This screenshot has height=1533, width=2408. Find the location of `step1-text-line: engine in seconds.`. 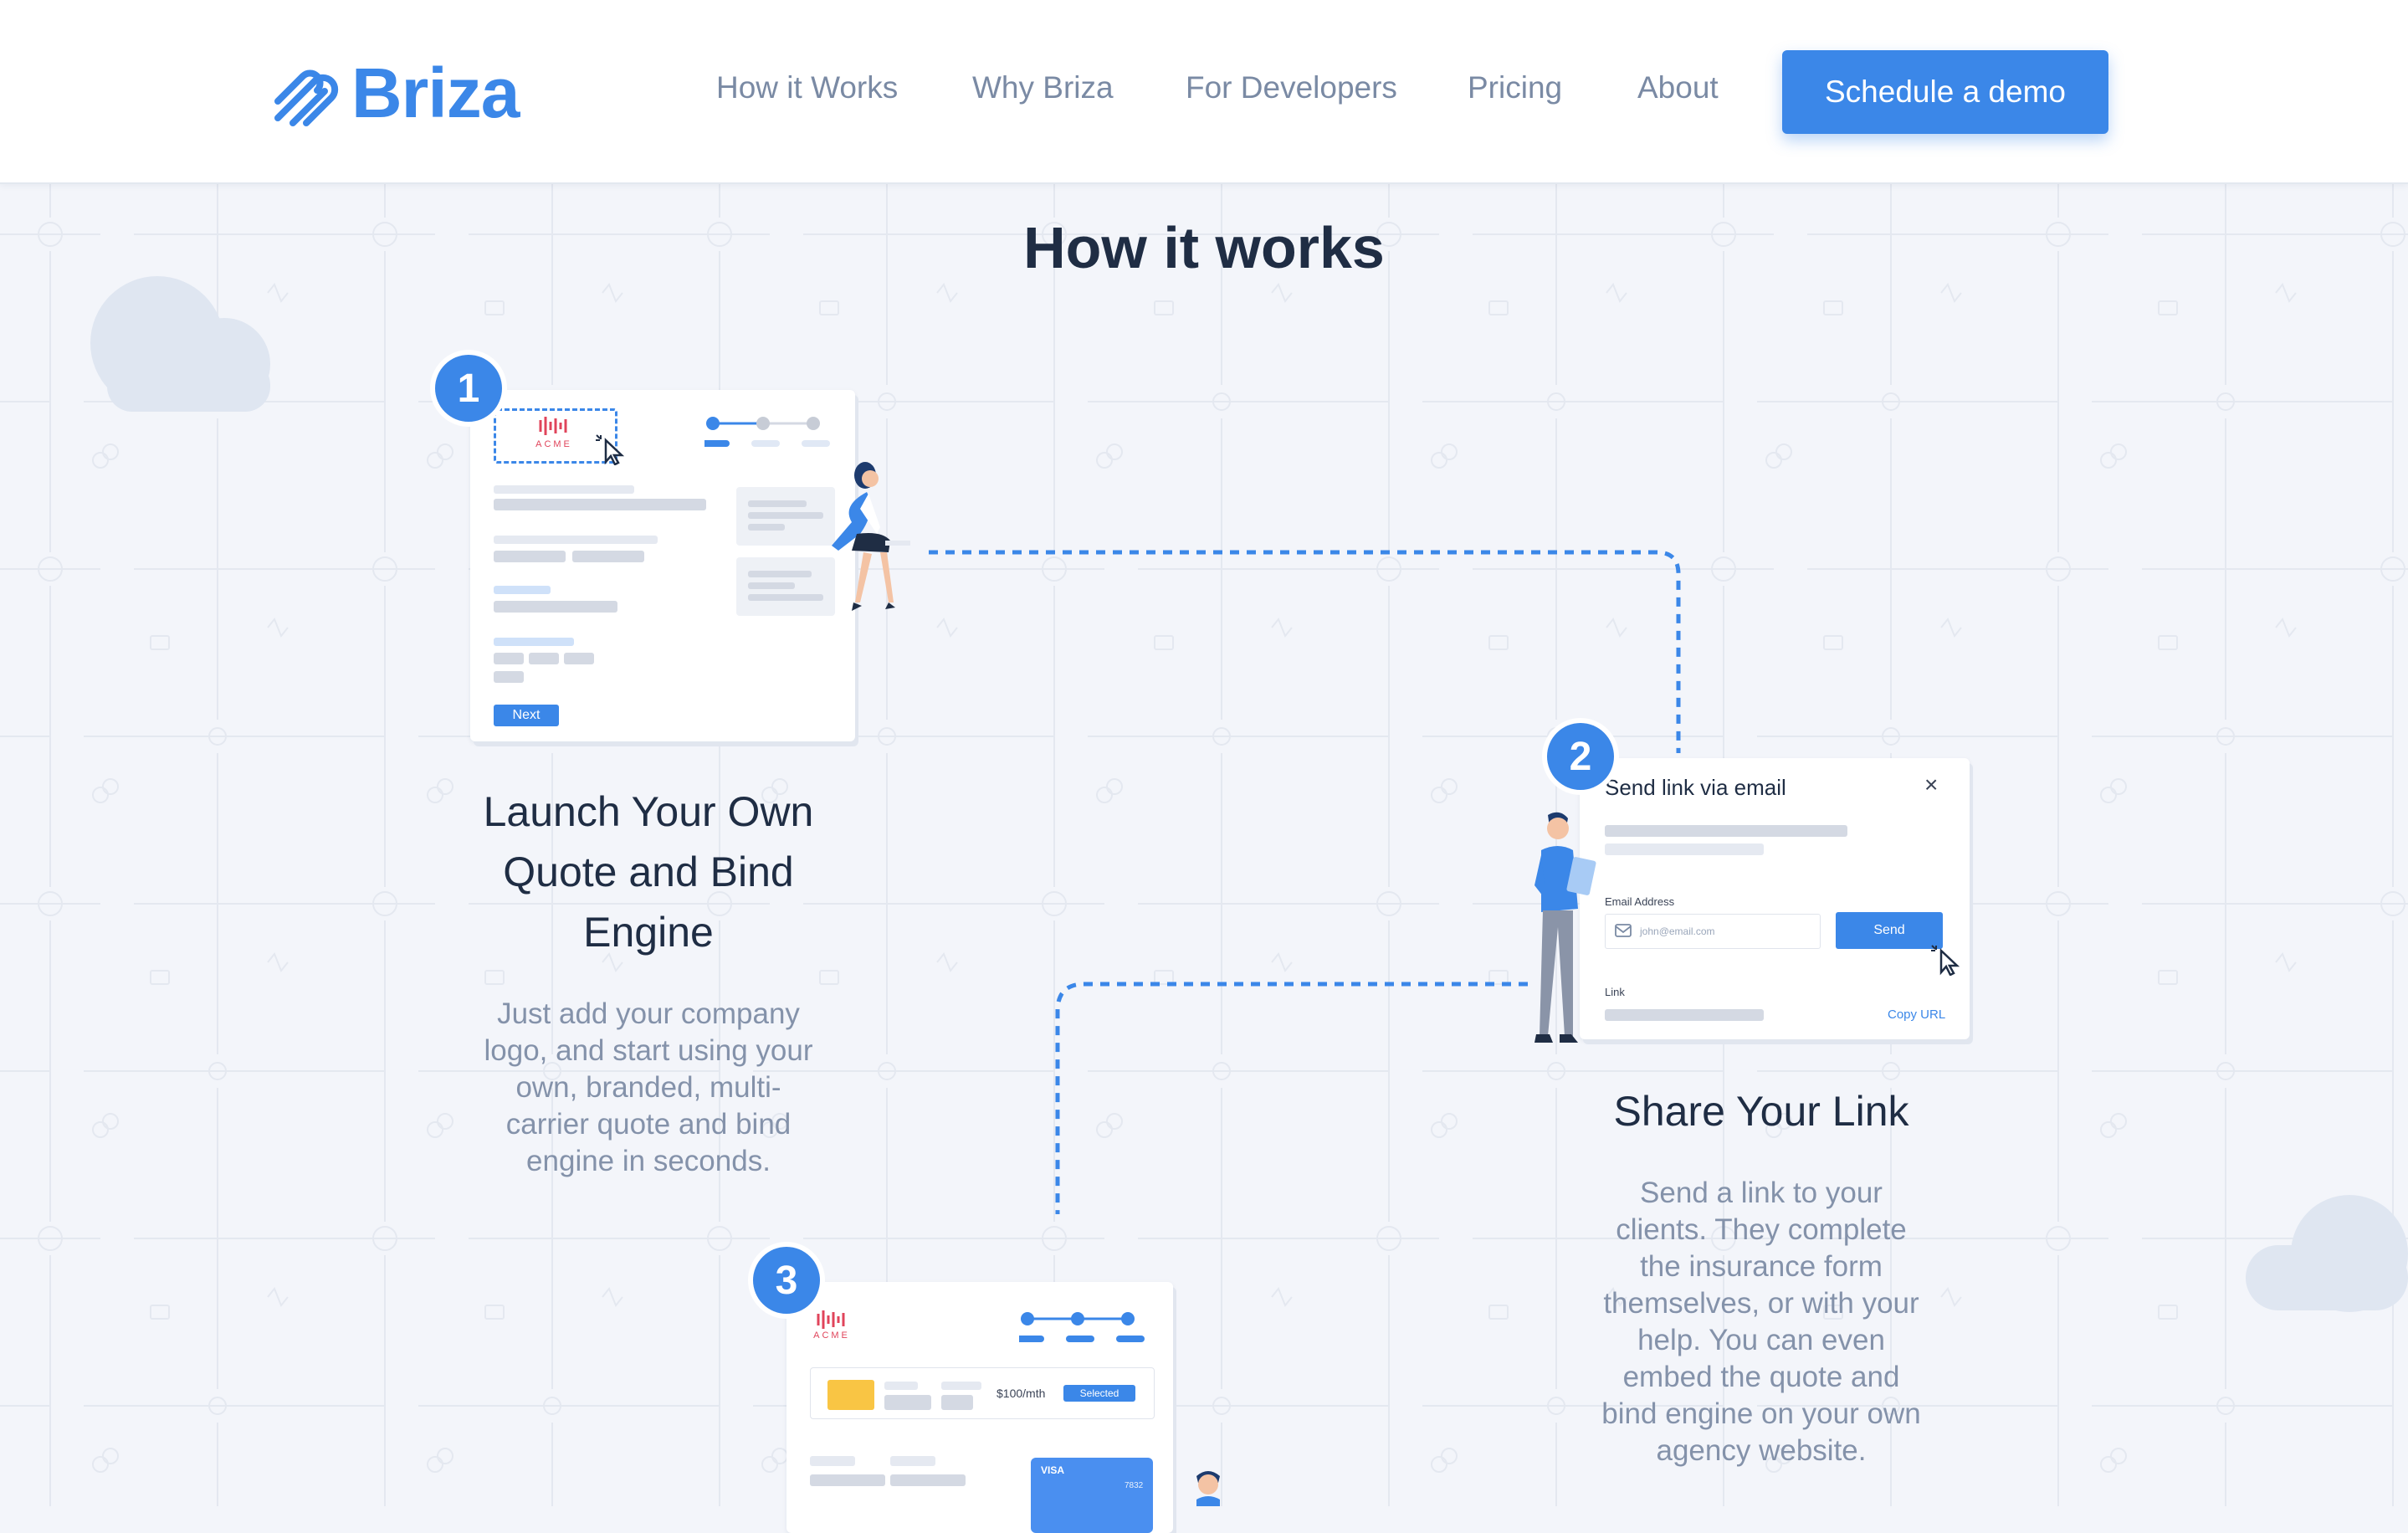

step1-text-line: engine in seconds. is located at coordinates (648, 1161).